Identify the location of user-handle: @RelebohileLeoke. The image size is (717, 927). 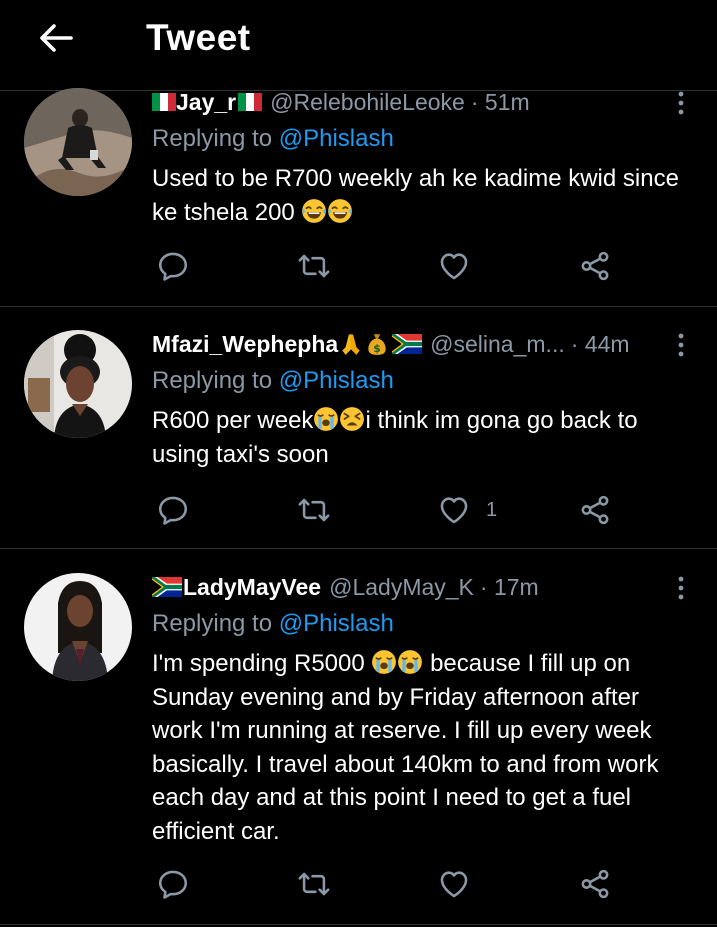
(367, 102).